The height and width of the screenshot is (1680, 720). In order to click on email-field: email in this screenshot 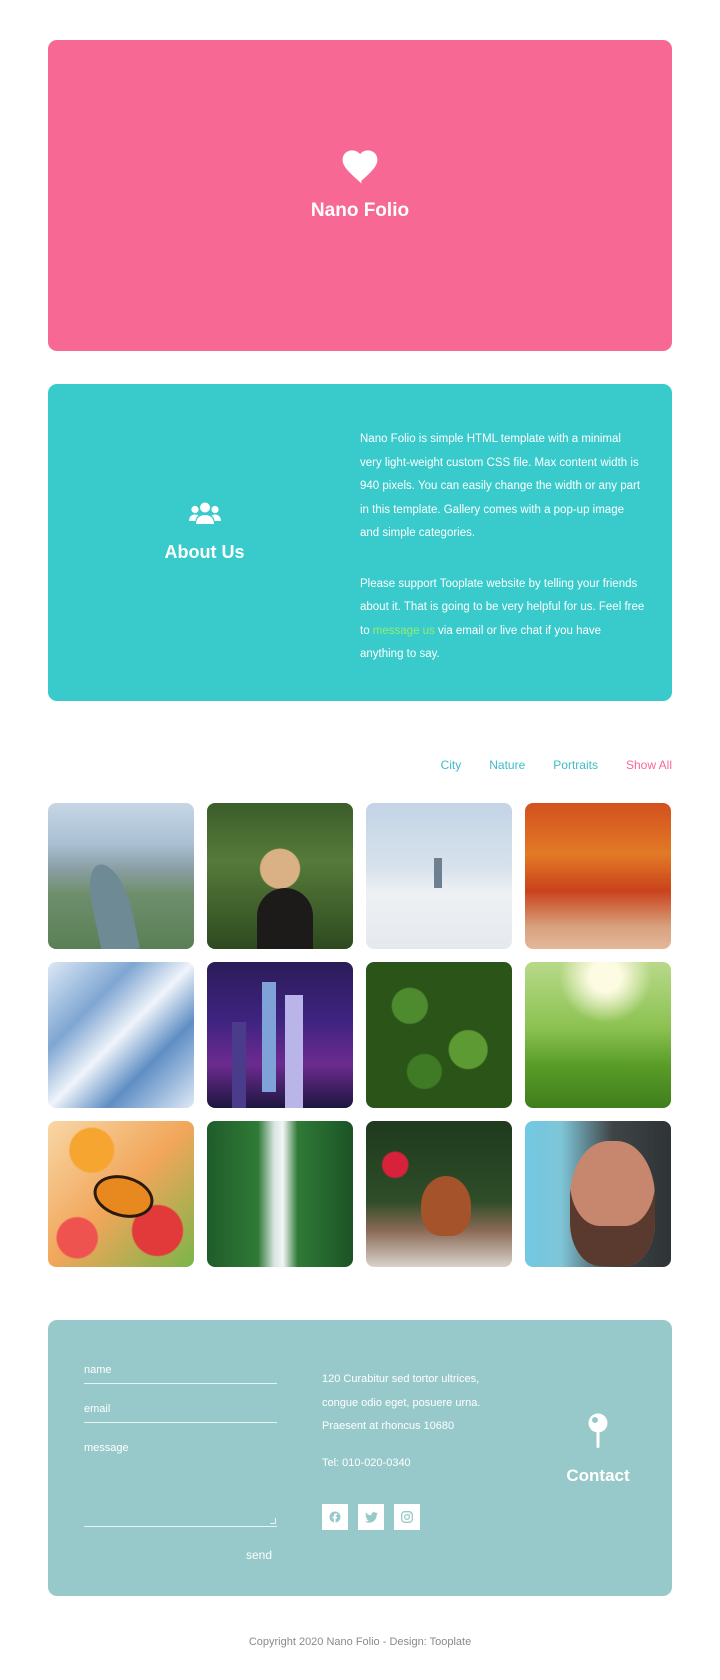, I will do `click(180, 1413)`.